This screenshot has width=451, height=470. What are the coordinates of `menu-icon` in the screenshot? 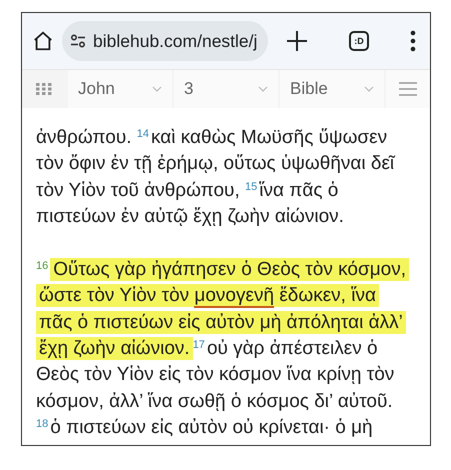 It's located at (408, 89).